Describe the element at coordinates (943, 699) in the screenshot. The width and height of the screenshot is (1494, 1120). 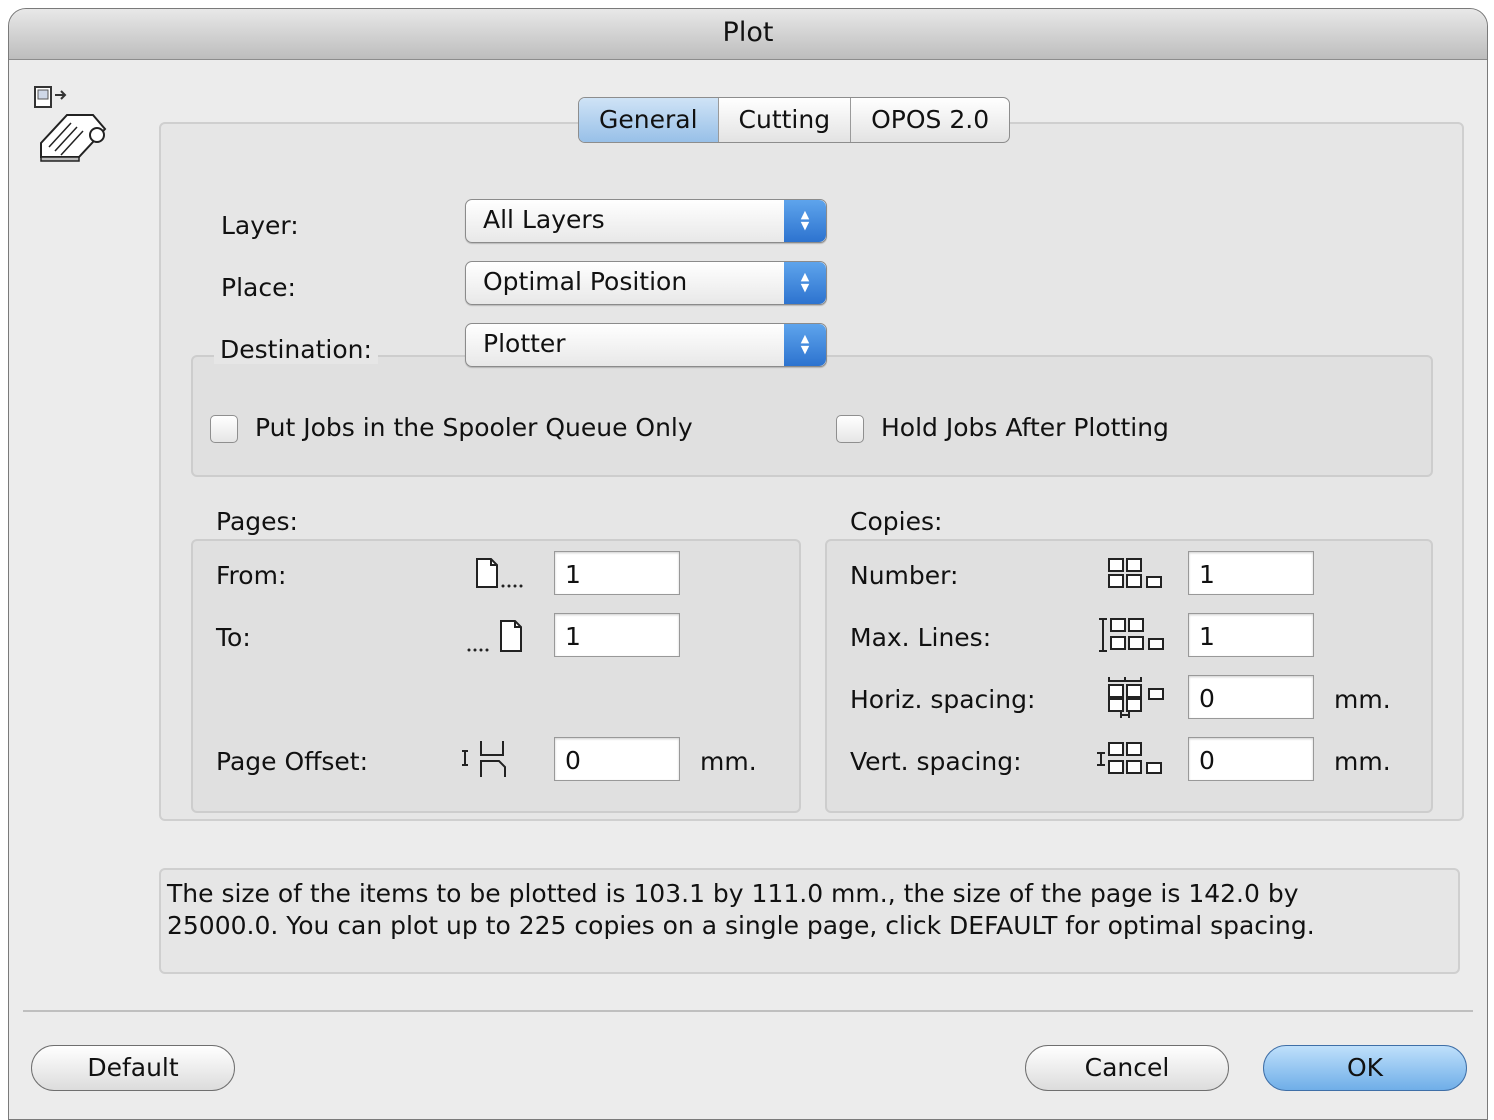
I see `horiz-spacing-label: Horiz. spacing:` at that location.